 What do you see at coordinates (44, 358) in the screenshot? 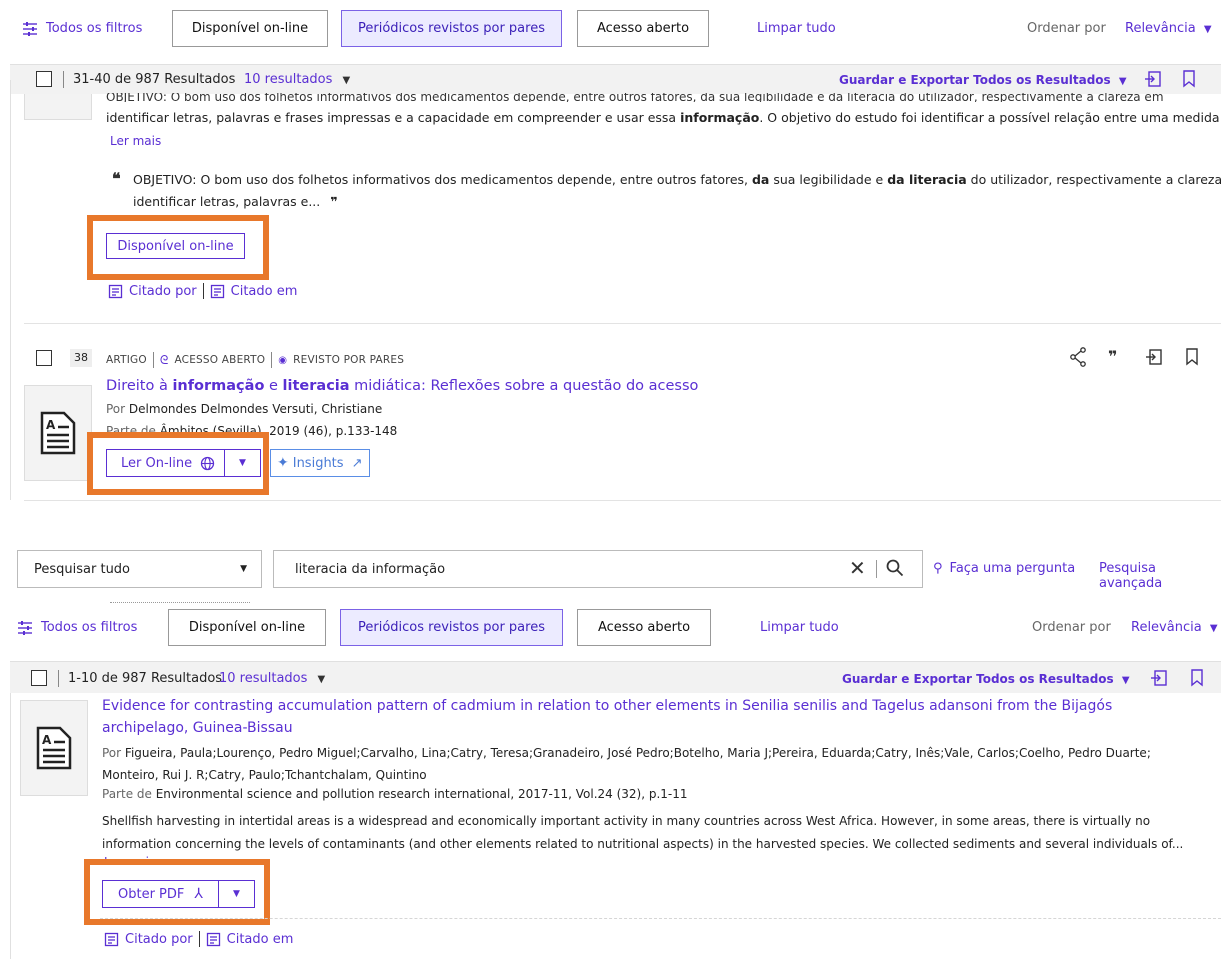
I see `item38-checkbox` at bounding box center [44, 358].